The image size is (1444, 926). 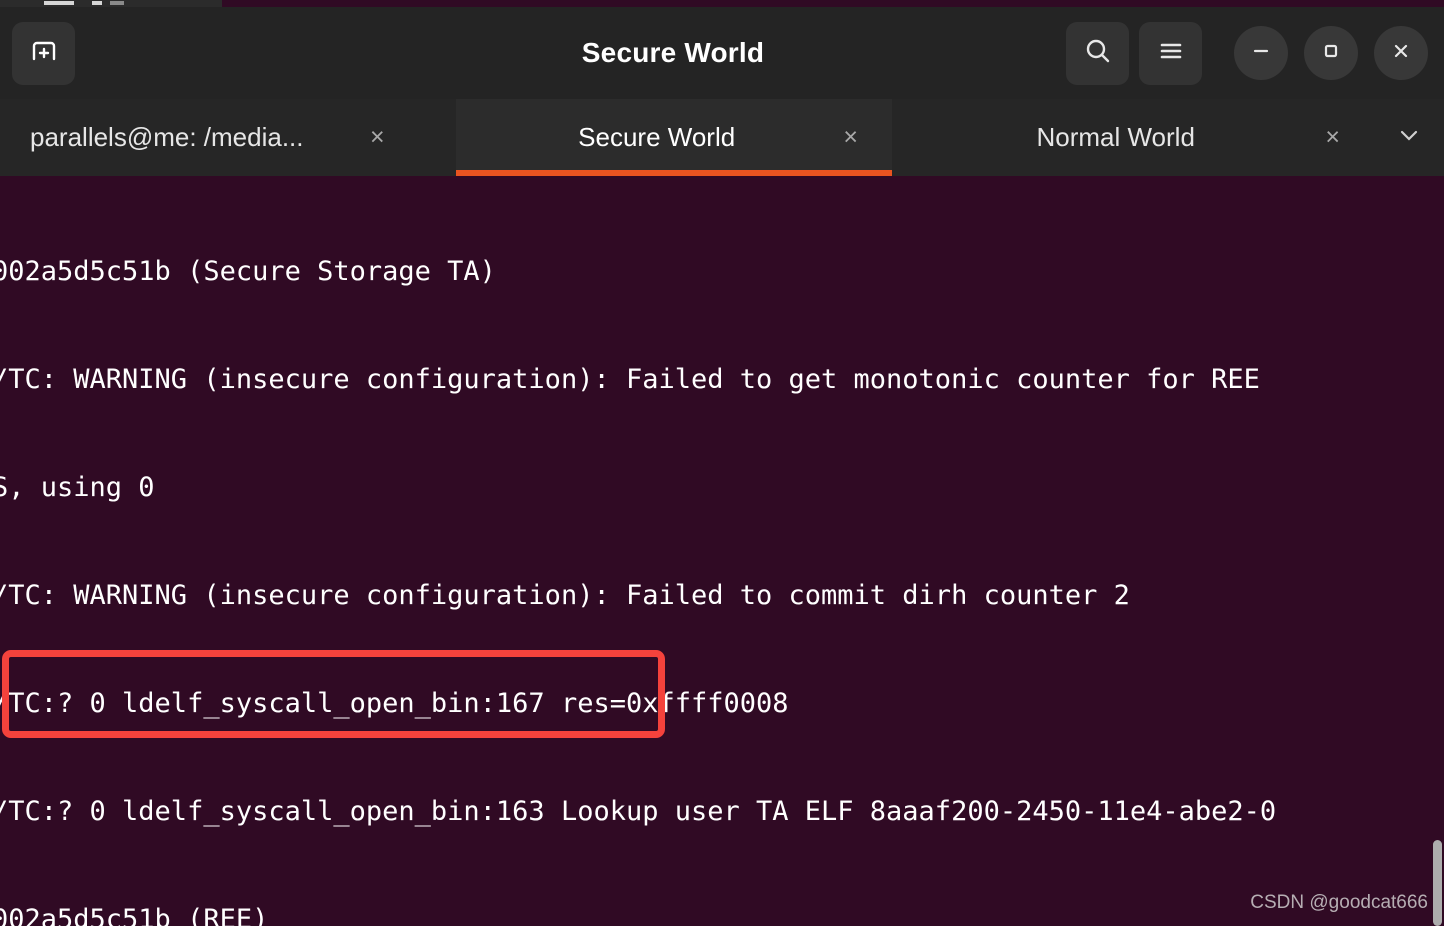 I want to click on new-tab-icon, so click(x=44, y=53).